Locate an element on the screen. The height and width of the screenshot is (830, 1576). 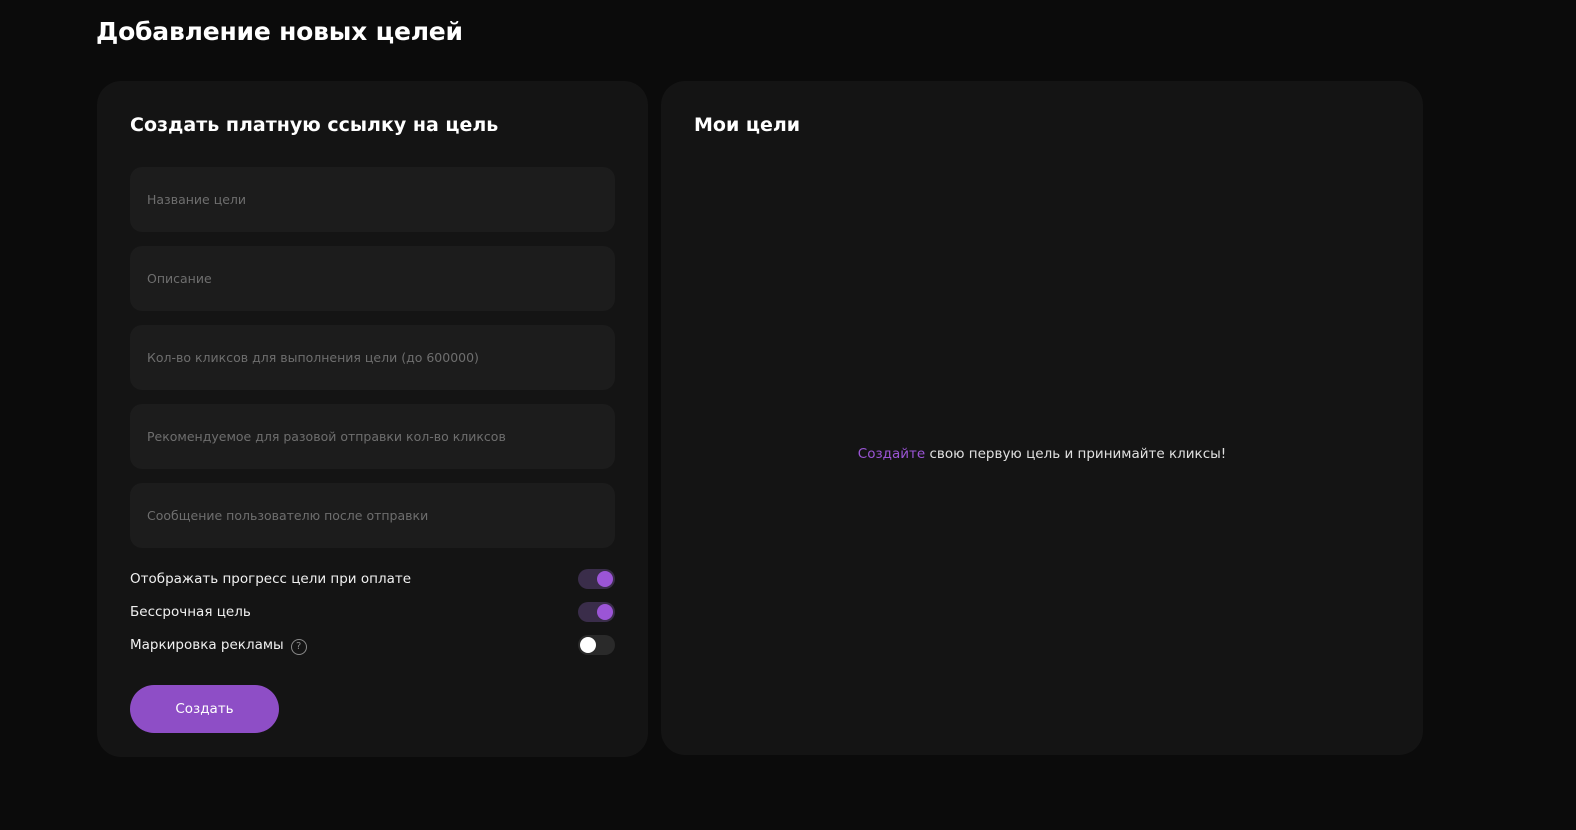
show-progress-toggle is located at coordinates (596, 578).